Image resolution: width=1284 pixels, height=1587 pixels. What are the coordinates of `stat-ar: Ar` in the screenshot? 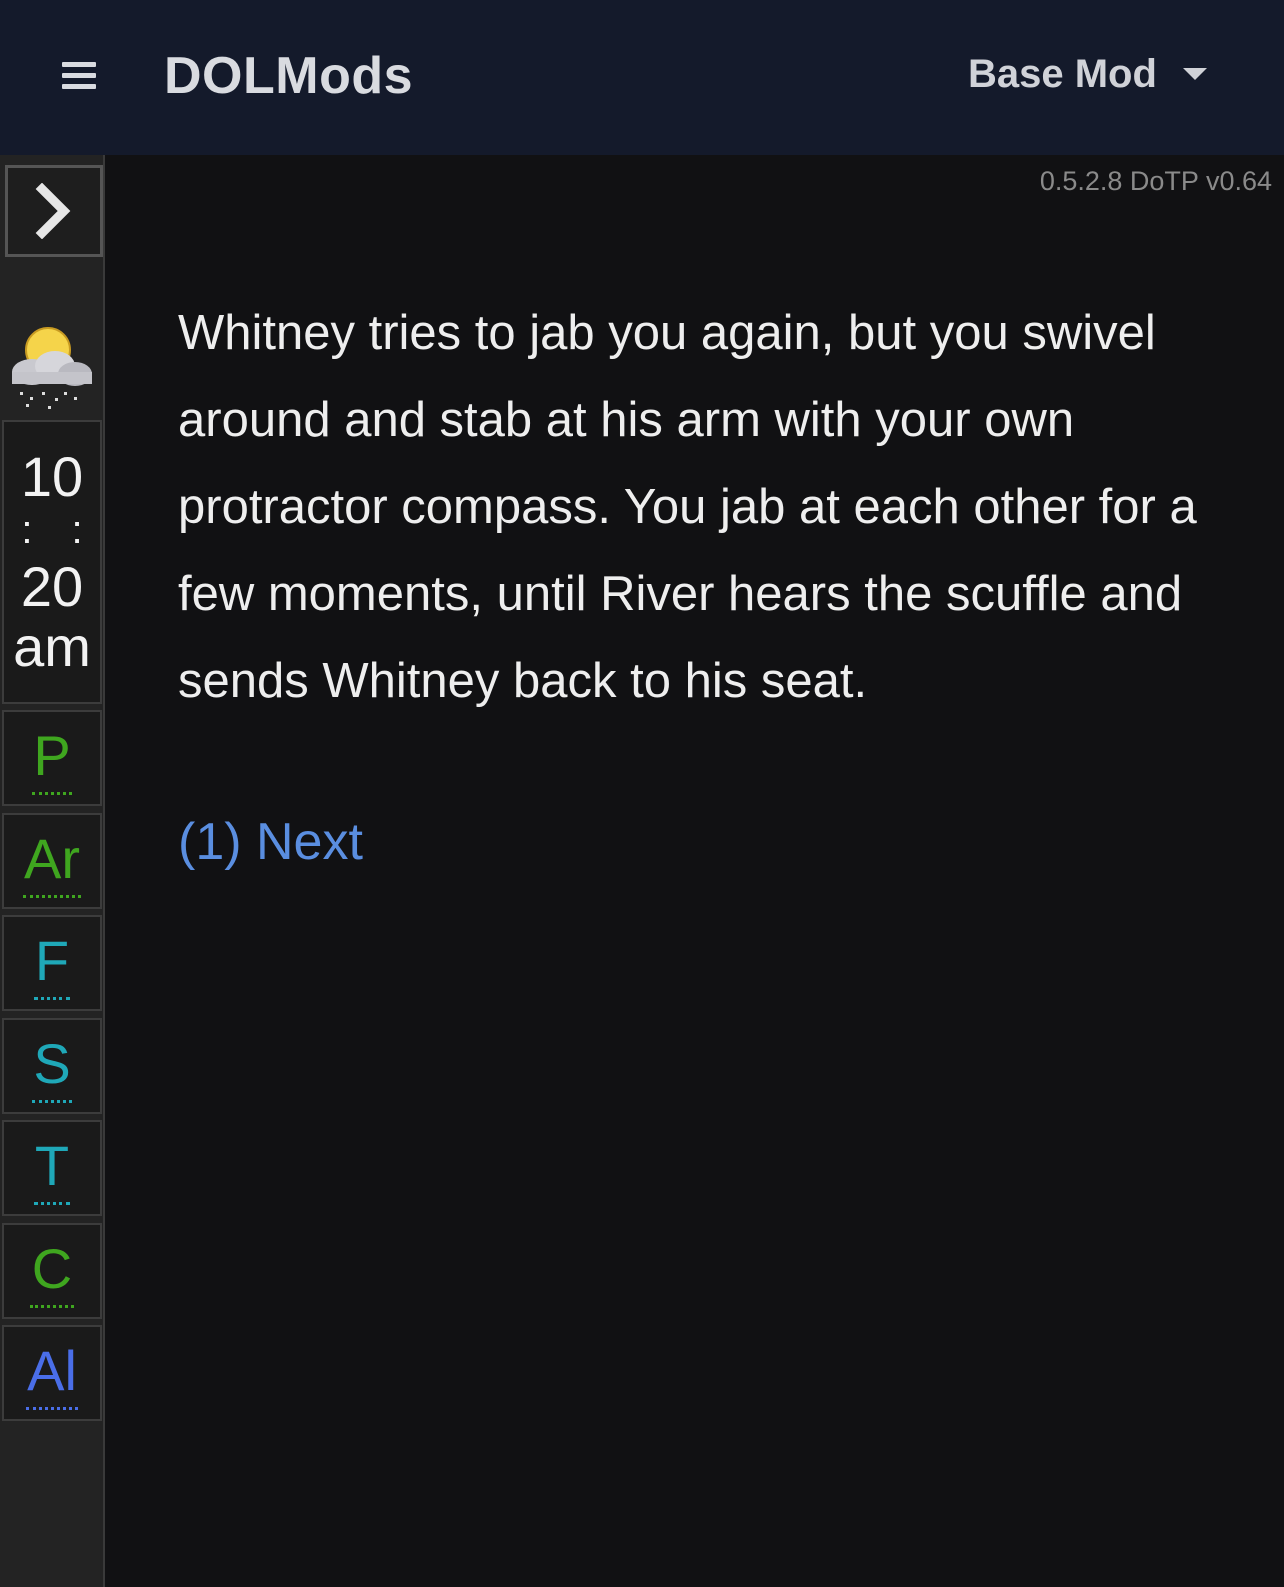 It's located at (52, 861).